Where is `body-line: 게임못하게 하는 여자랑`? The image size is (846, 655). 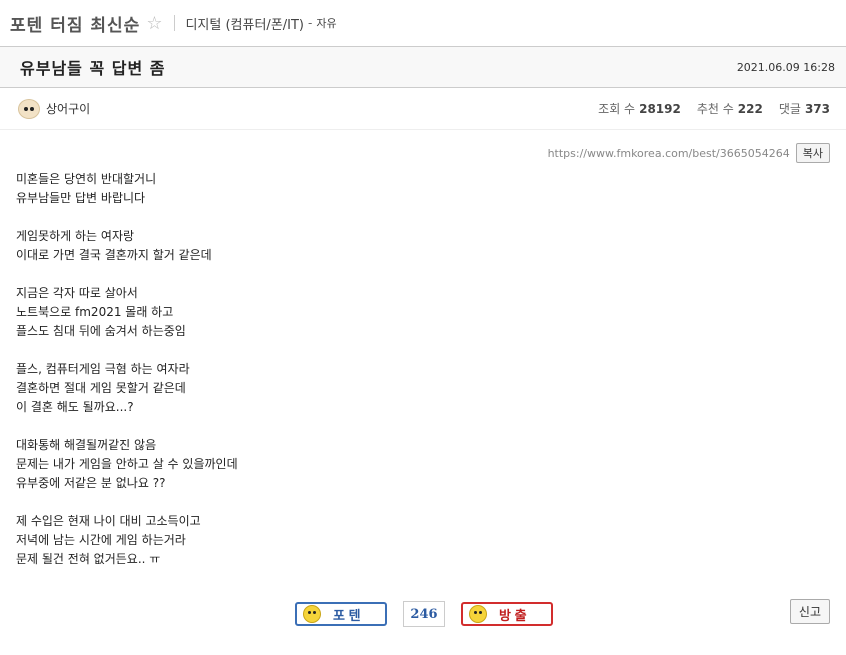
body-line: 게임못하게 하는 여자랑 is located at coordinates (75, 236).